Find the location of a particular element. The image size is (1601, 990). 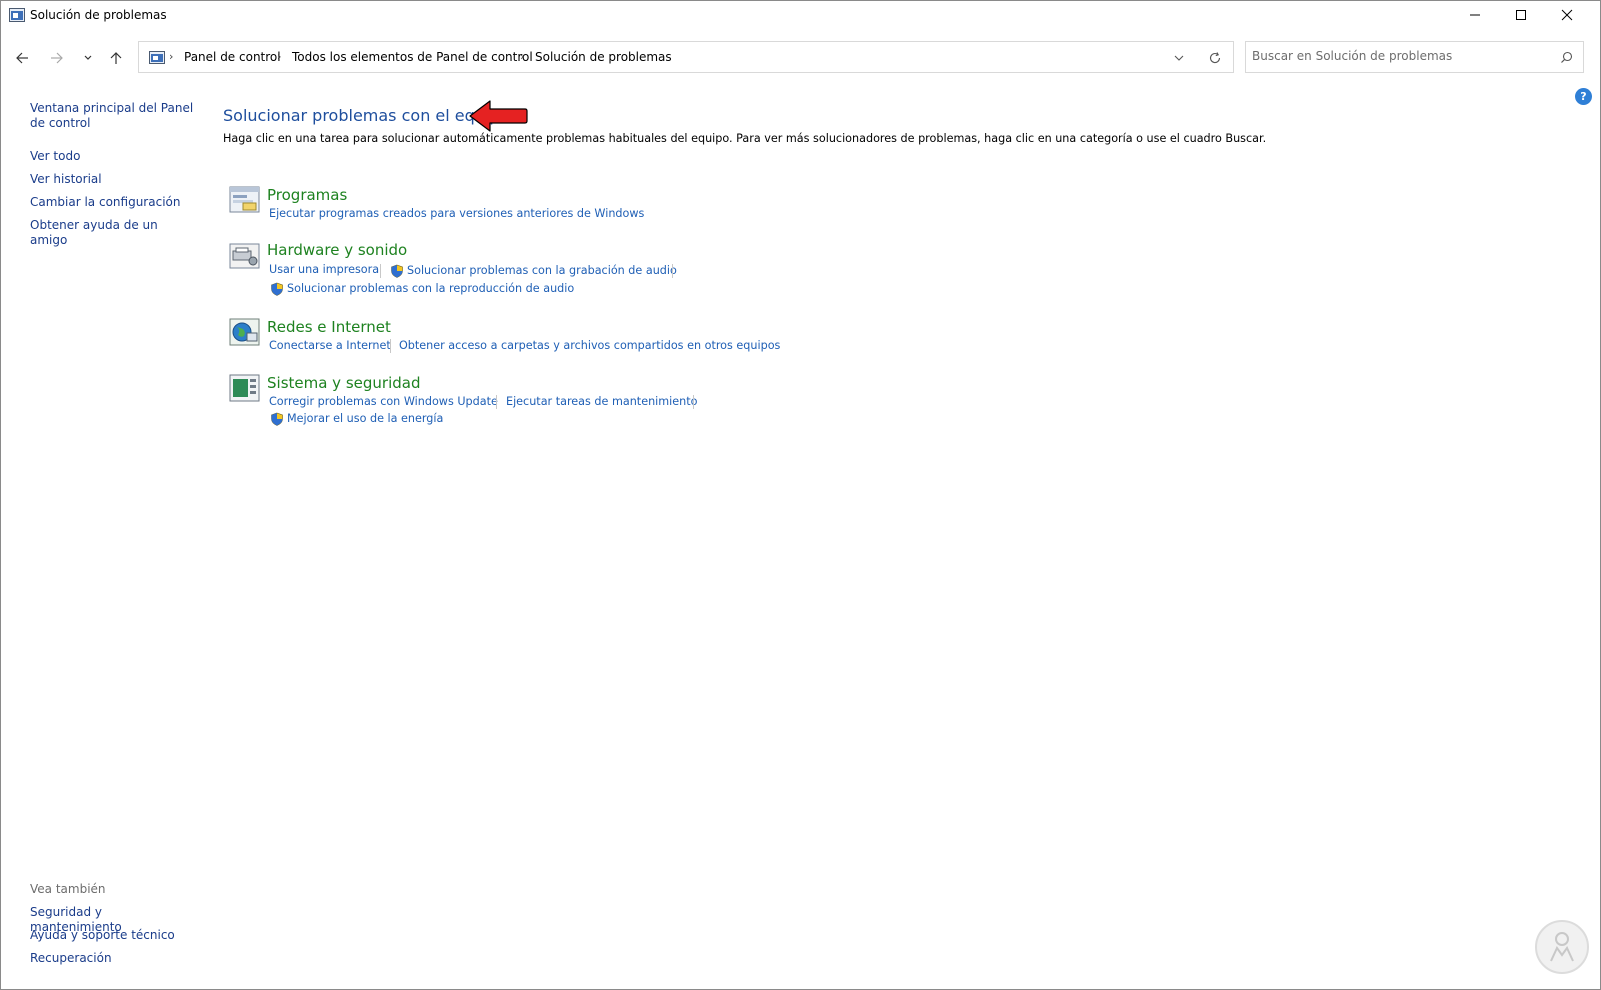

window-title: Solución de problemas is located at coordinates (98, 15).